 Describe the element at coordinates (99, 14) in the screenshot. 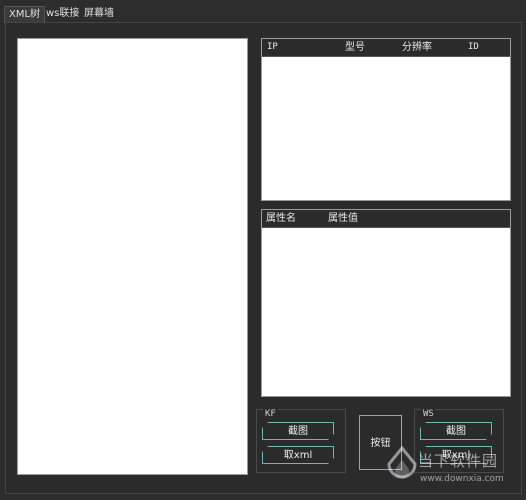

I see `tab-screen-wall: 屏幕墙` at that location.